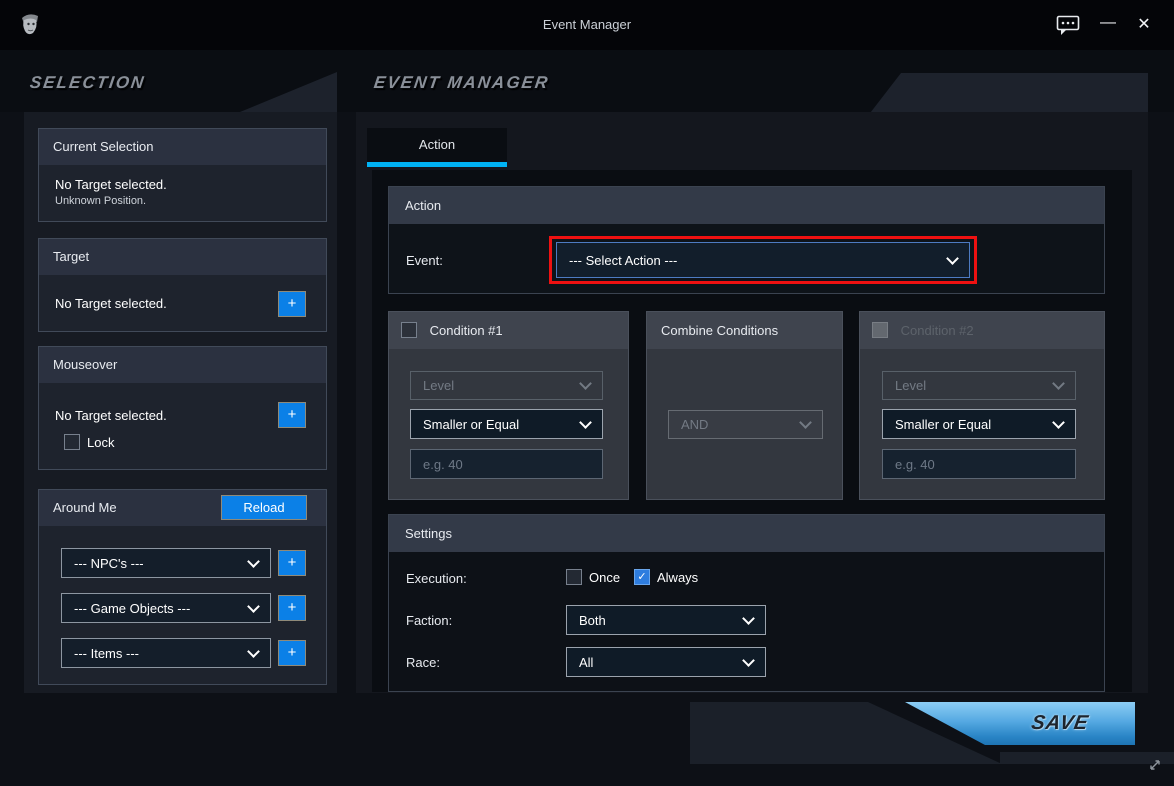  I want to click on combine-operator-dropdown: AND, so click(745, 424).